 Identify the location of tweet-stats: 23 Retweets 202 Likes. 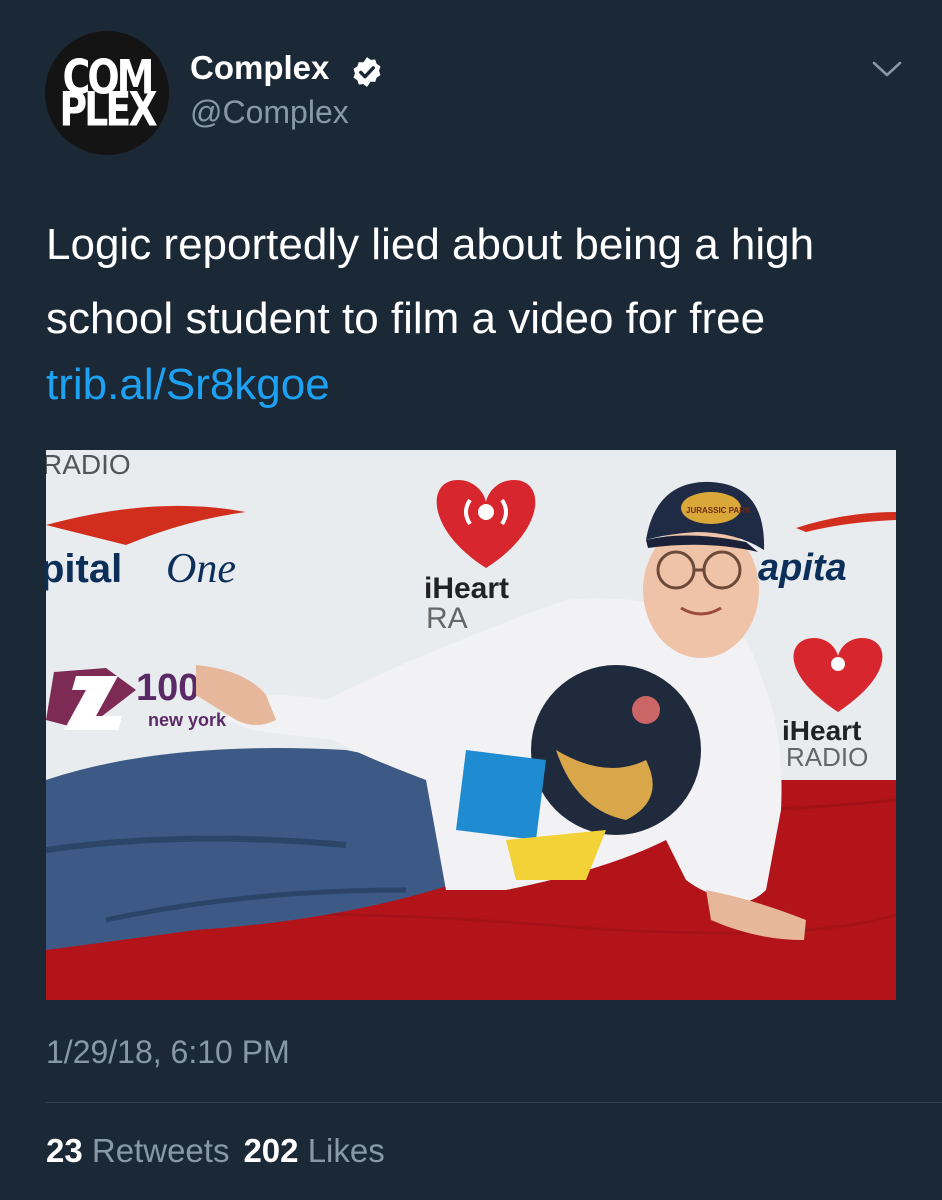
(215, 1151).